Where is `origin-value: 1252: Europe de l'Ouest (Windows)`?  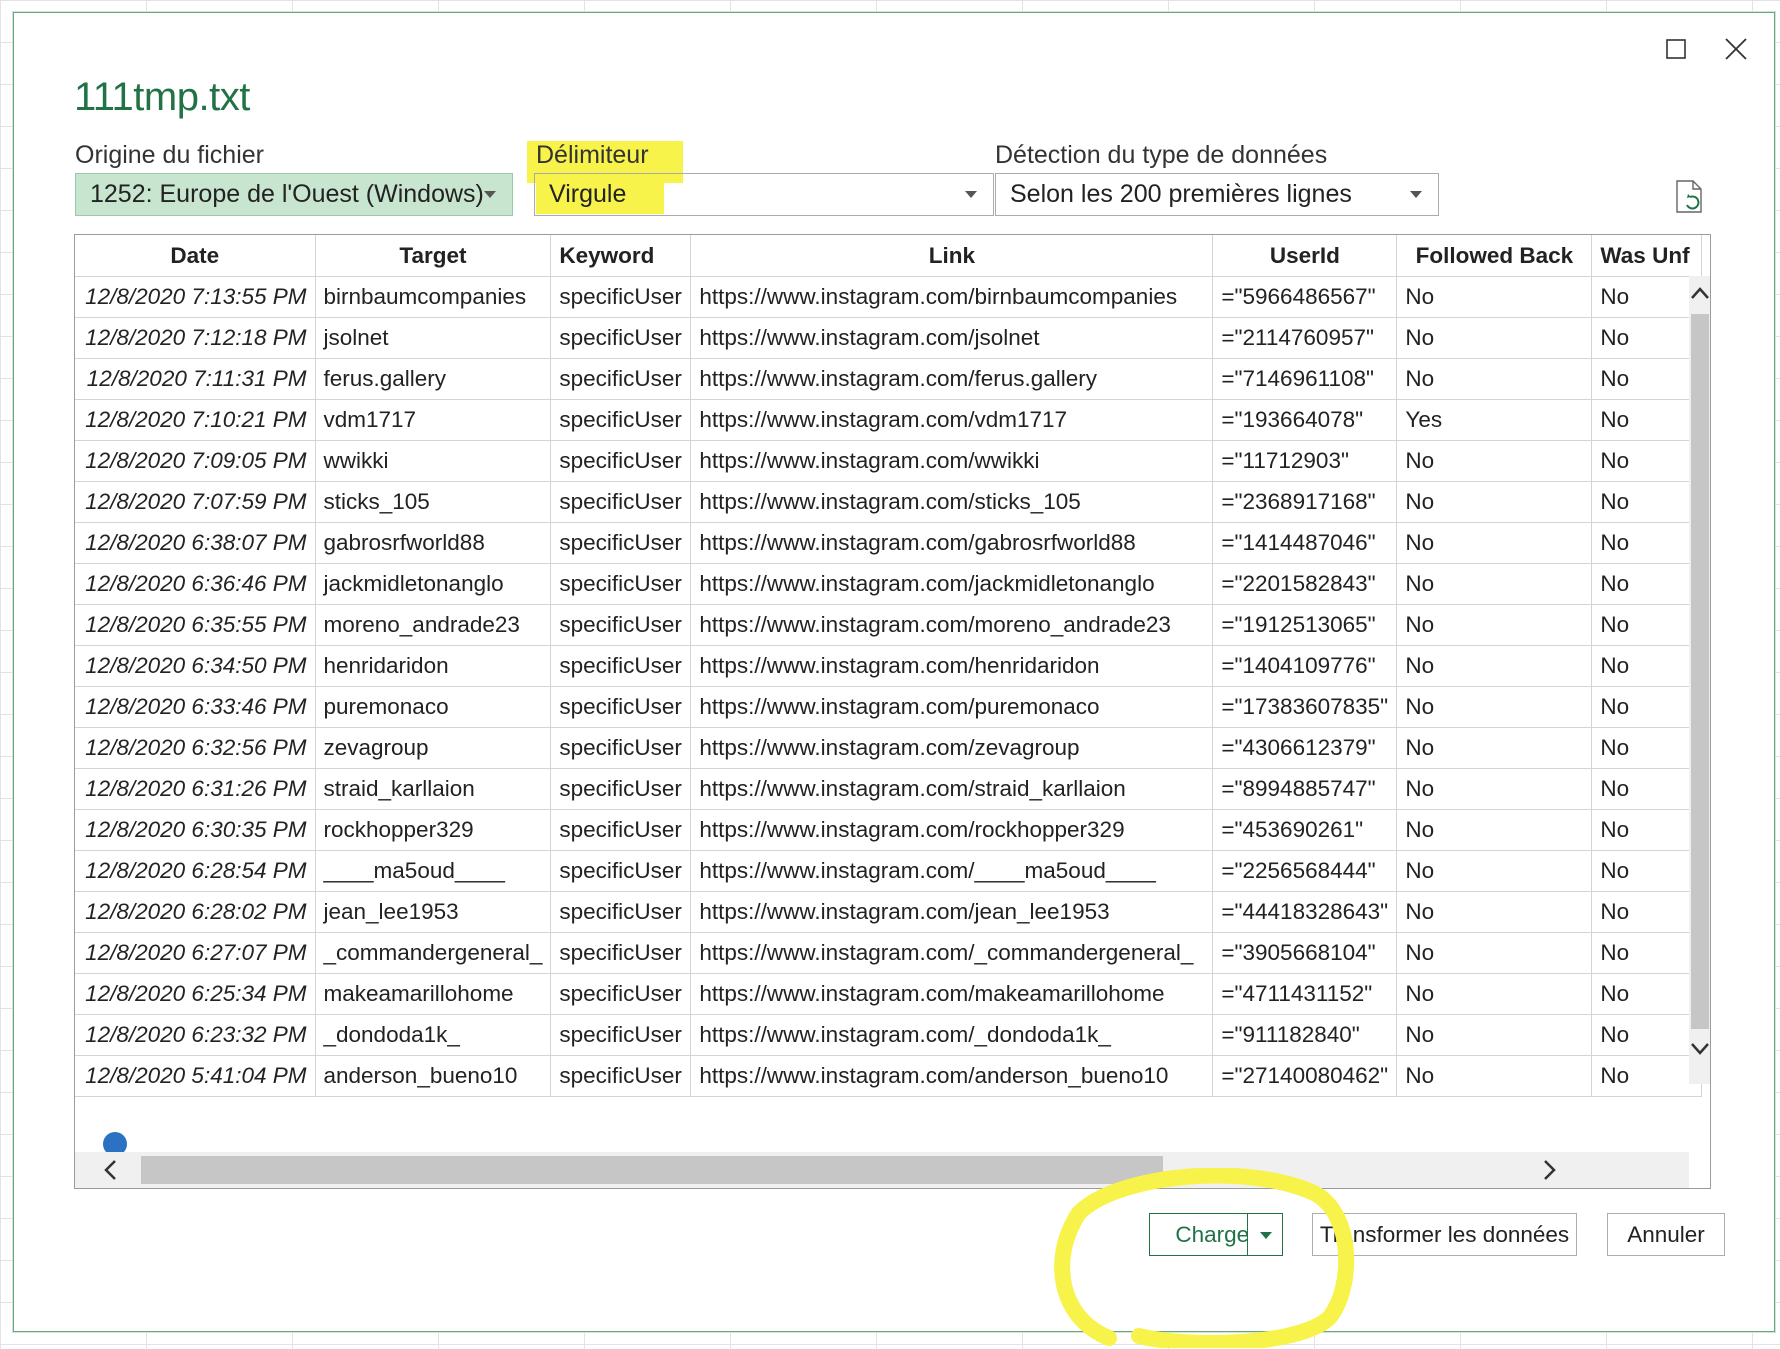
origin-value: 1252: Europe de l'Ouest (Windows) is located at coordinates (287, 194).